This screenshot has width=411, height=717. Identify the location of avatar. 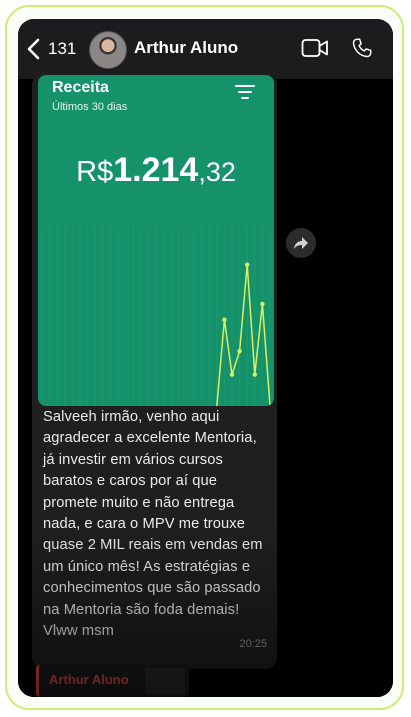
(108, 50).